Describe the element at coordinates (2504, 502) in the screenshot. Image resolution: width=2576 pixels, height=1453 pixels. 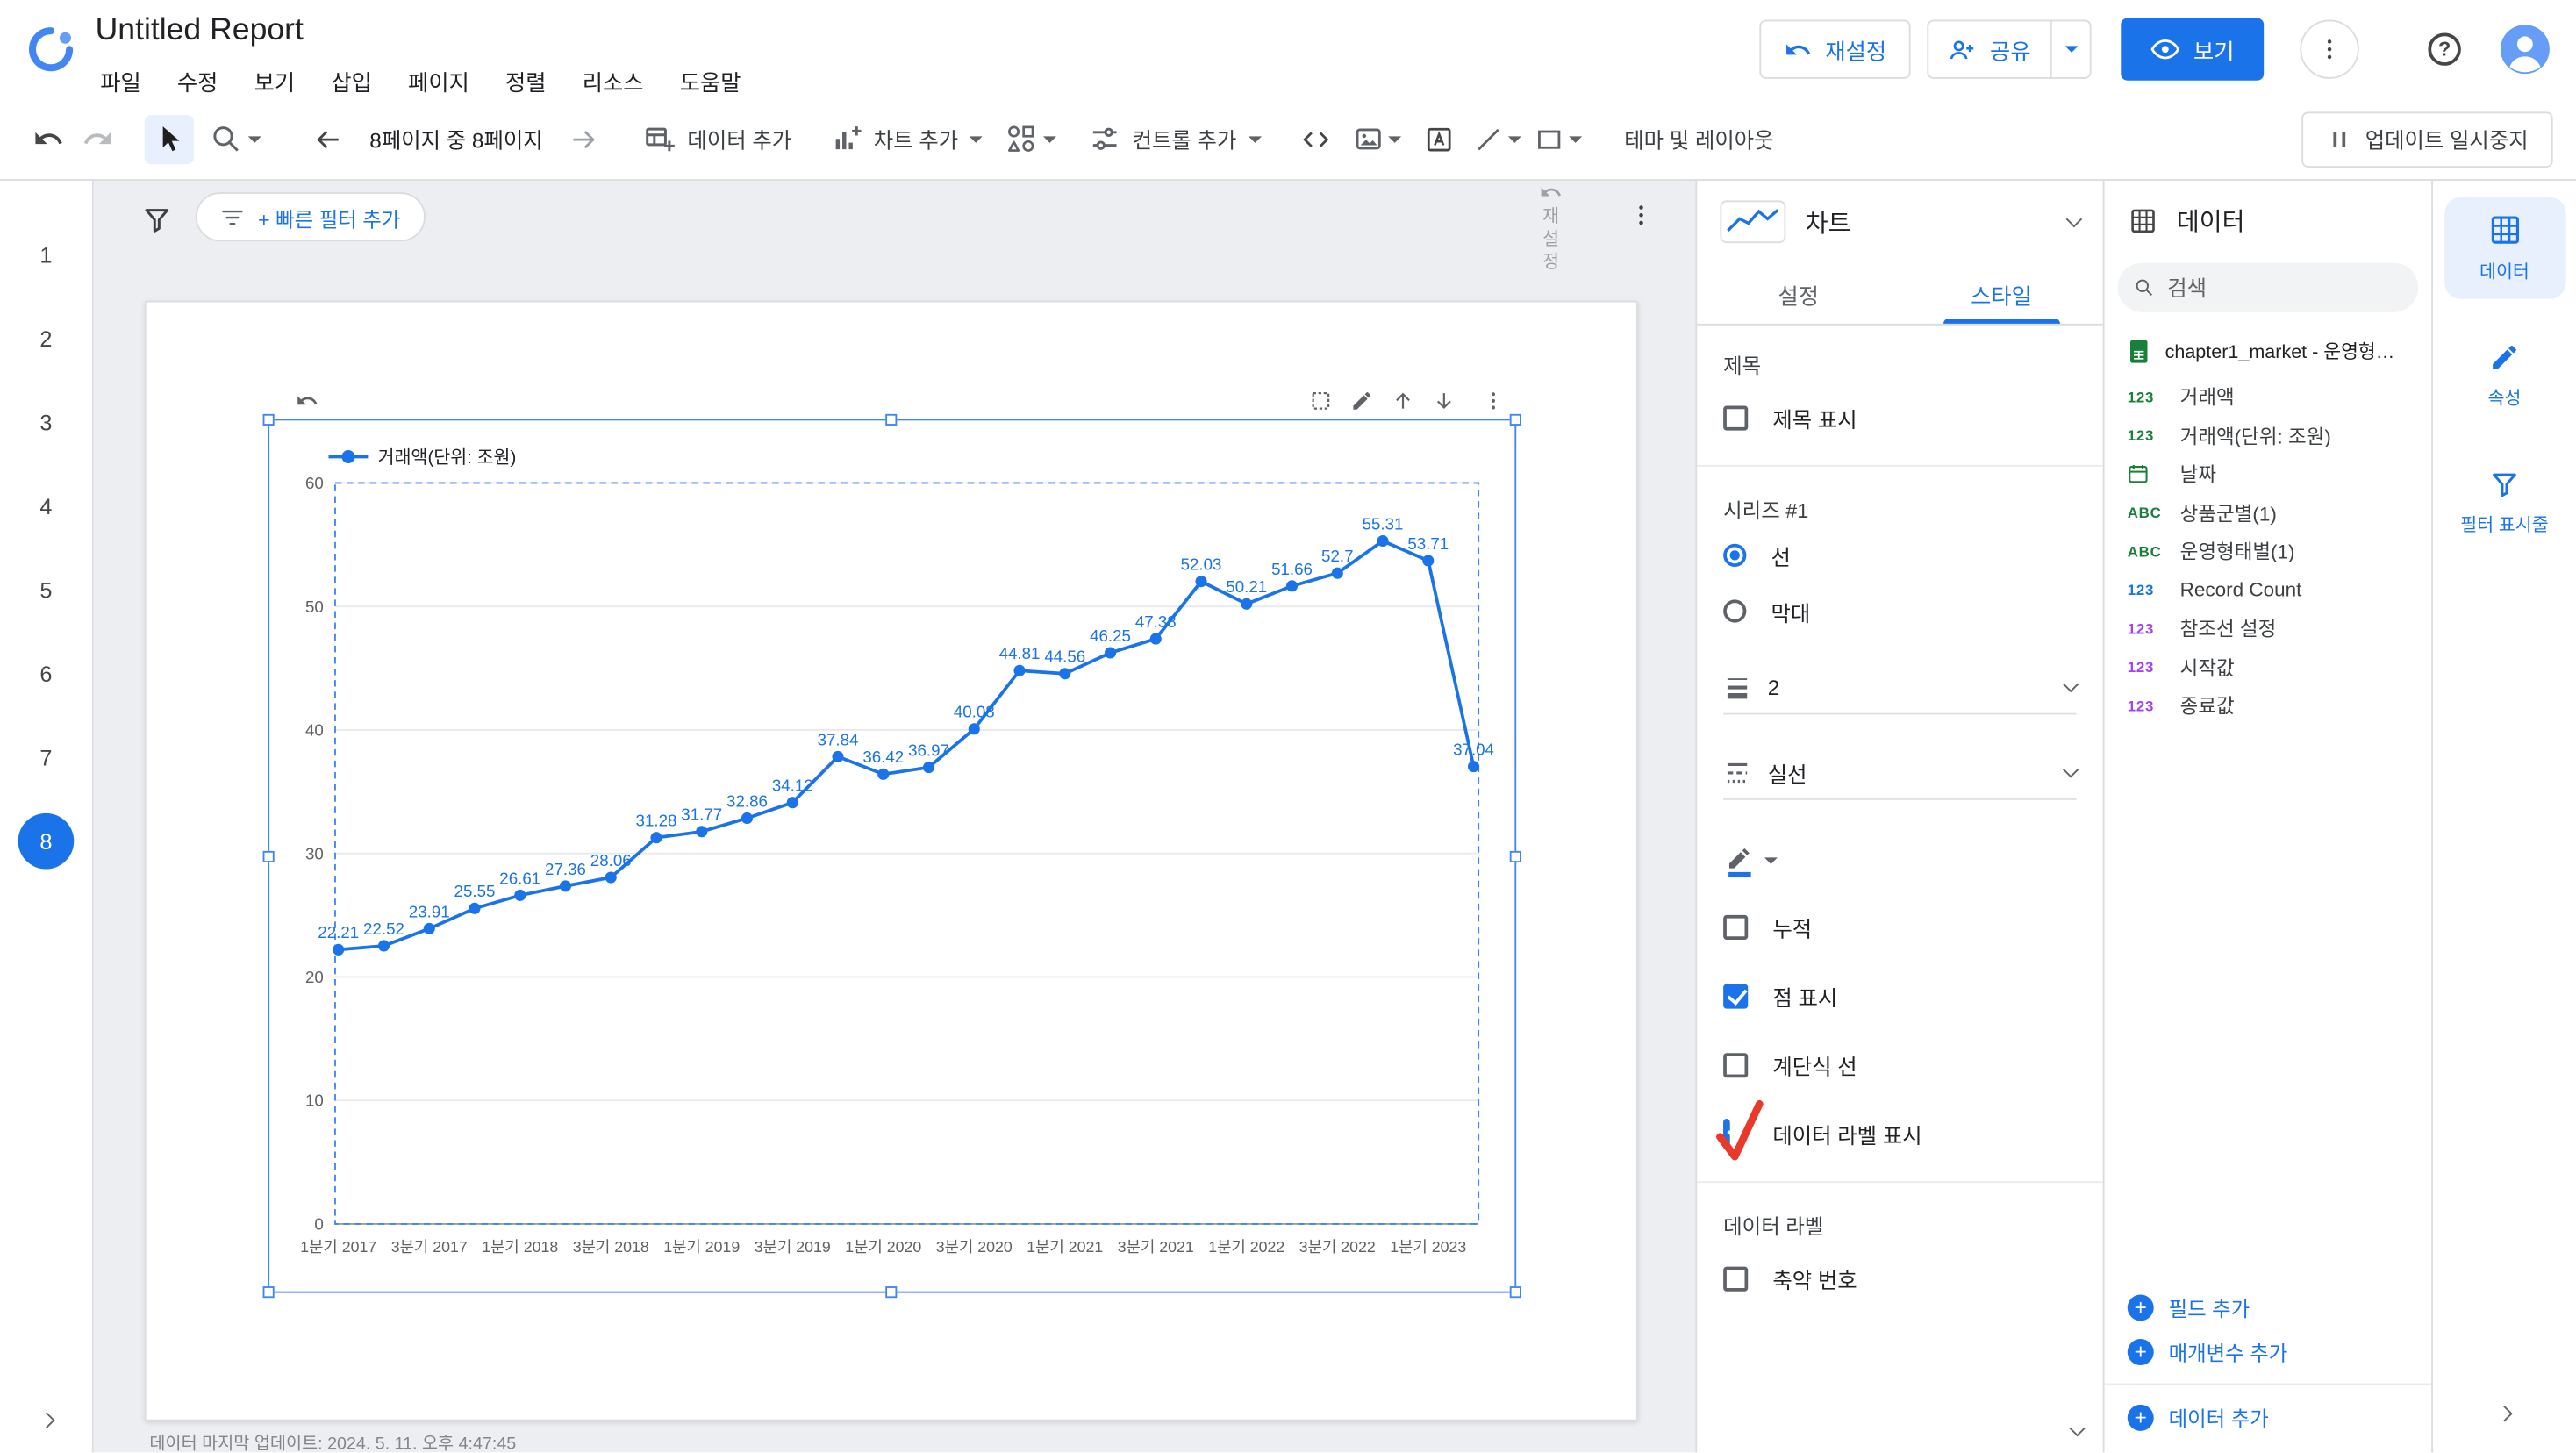
I see `rail-filter-bar-tab: 필터 표시줄` at that location.